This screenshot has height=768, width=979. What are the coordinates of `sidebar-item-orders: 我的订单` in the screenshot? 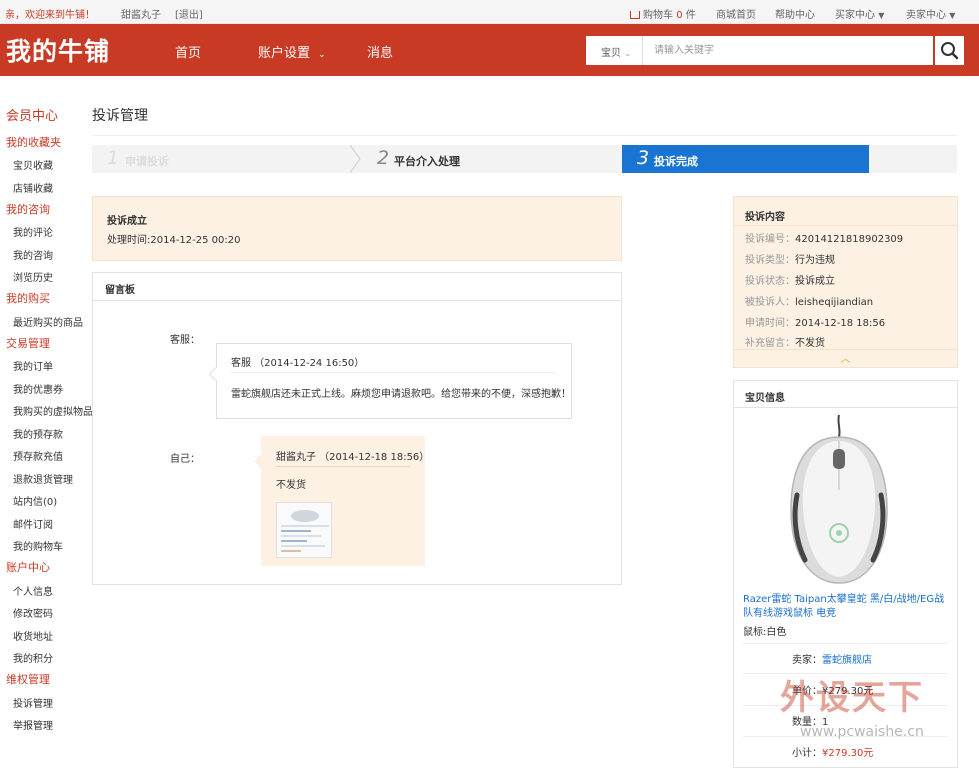 It's located at (33, 365).